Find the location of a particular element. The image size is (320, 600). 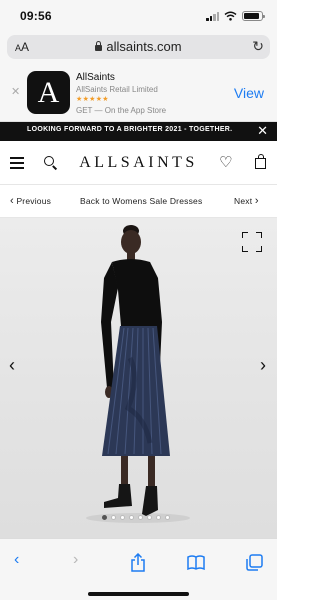

chevron-left-icon: ‹ is located at coordinates (12, 201).